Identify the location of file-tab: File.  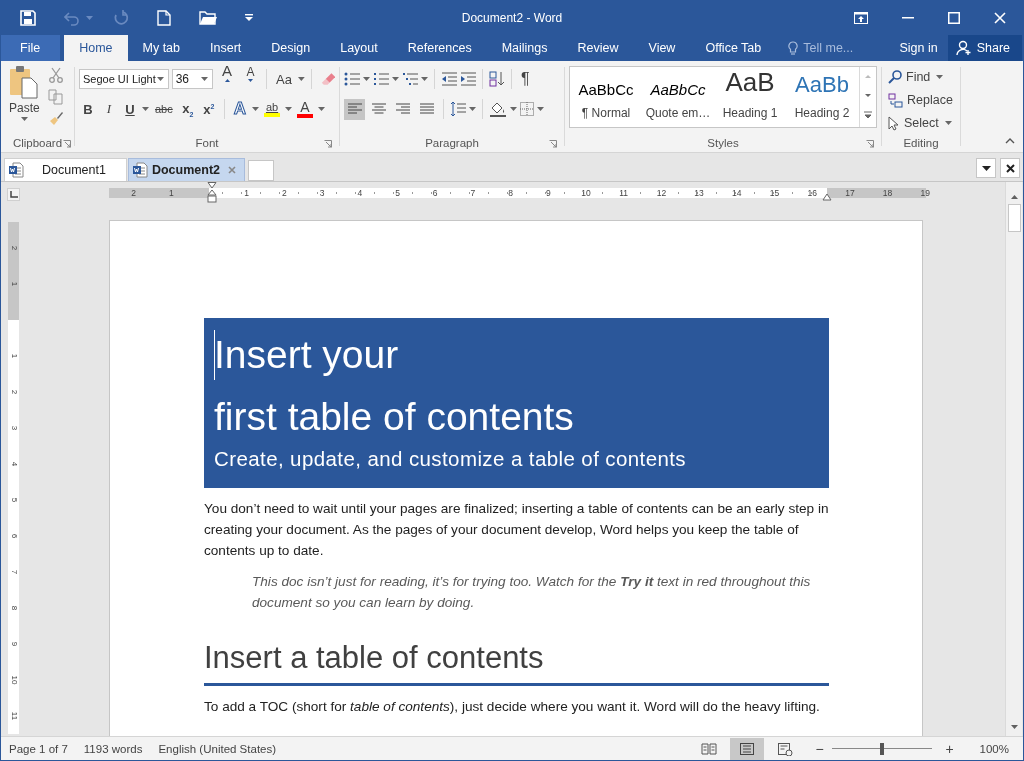
(31, 48).